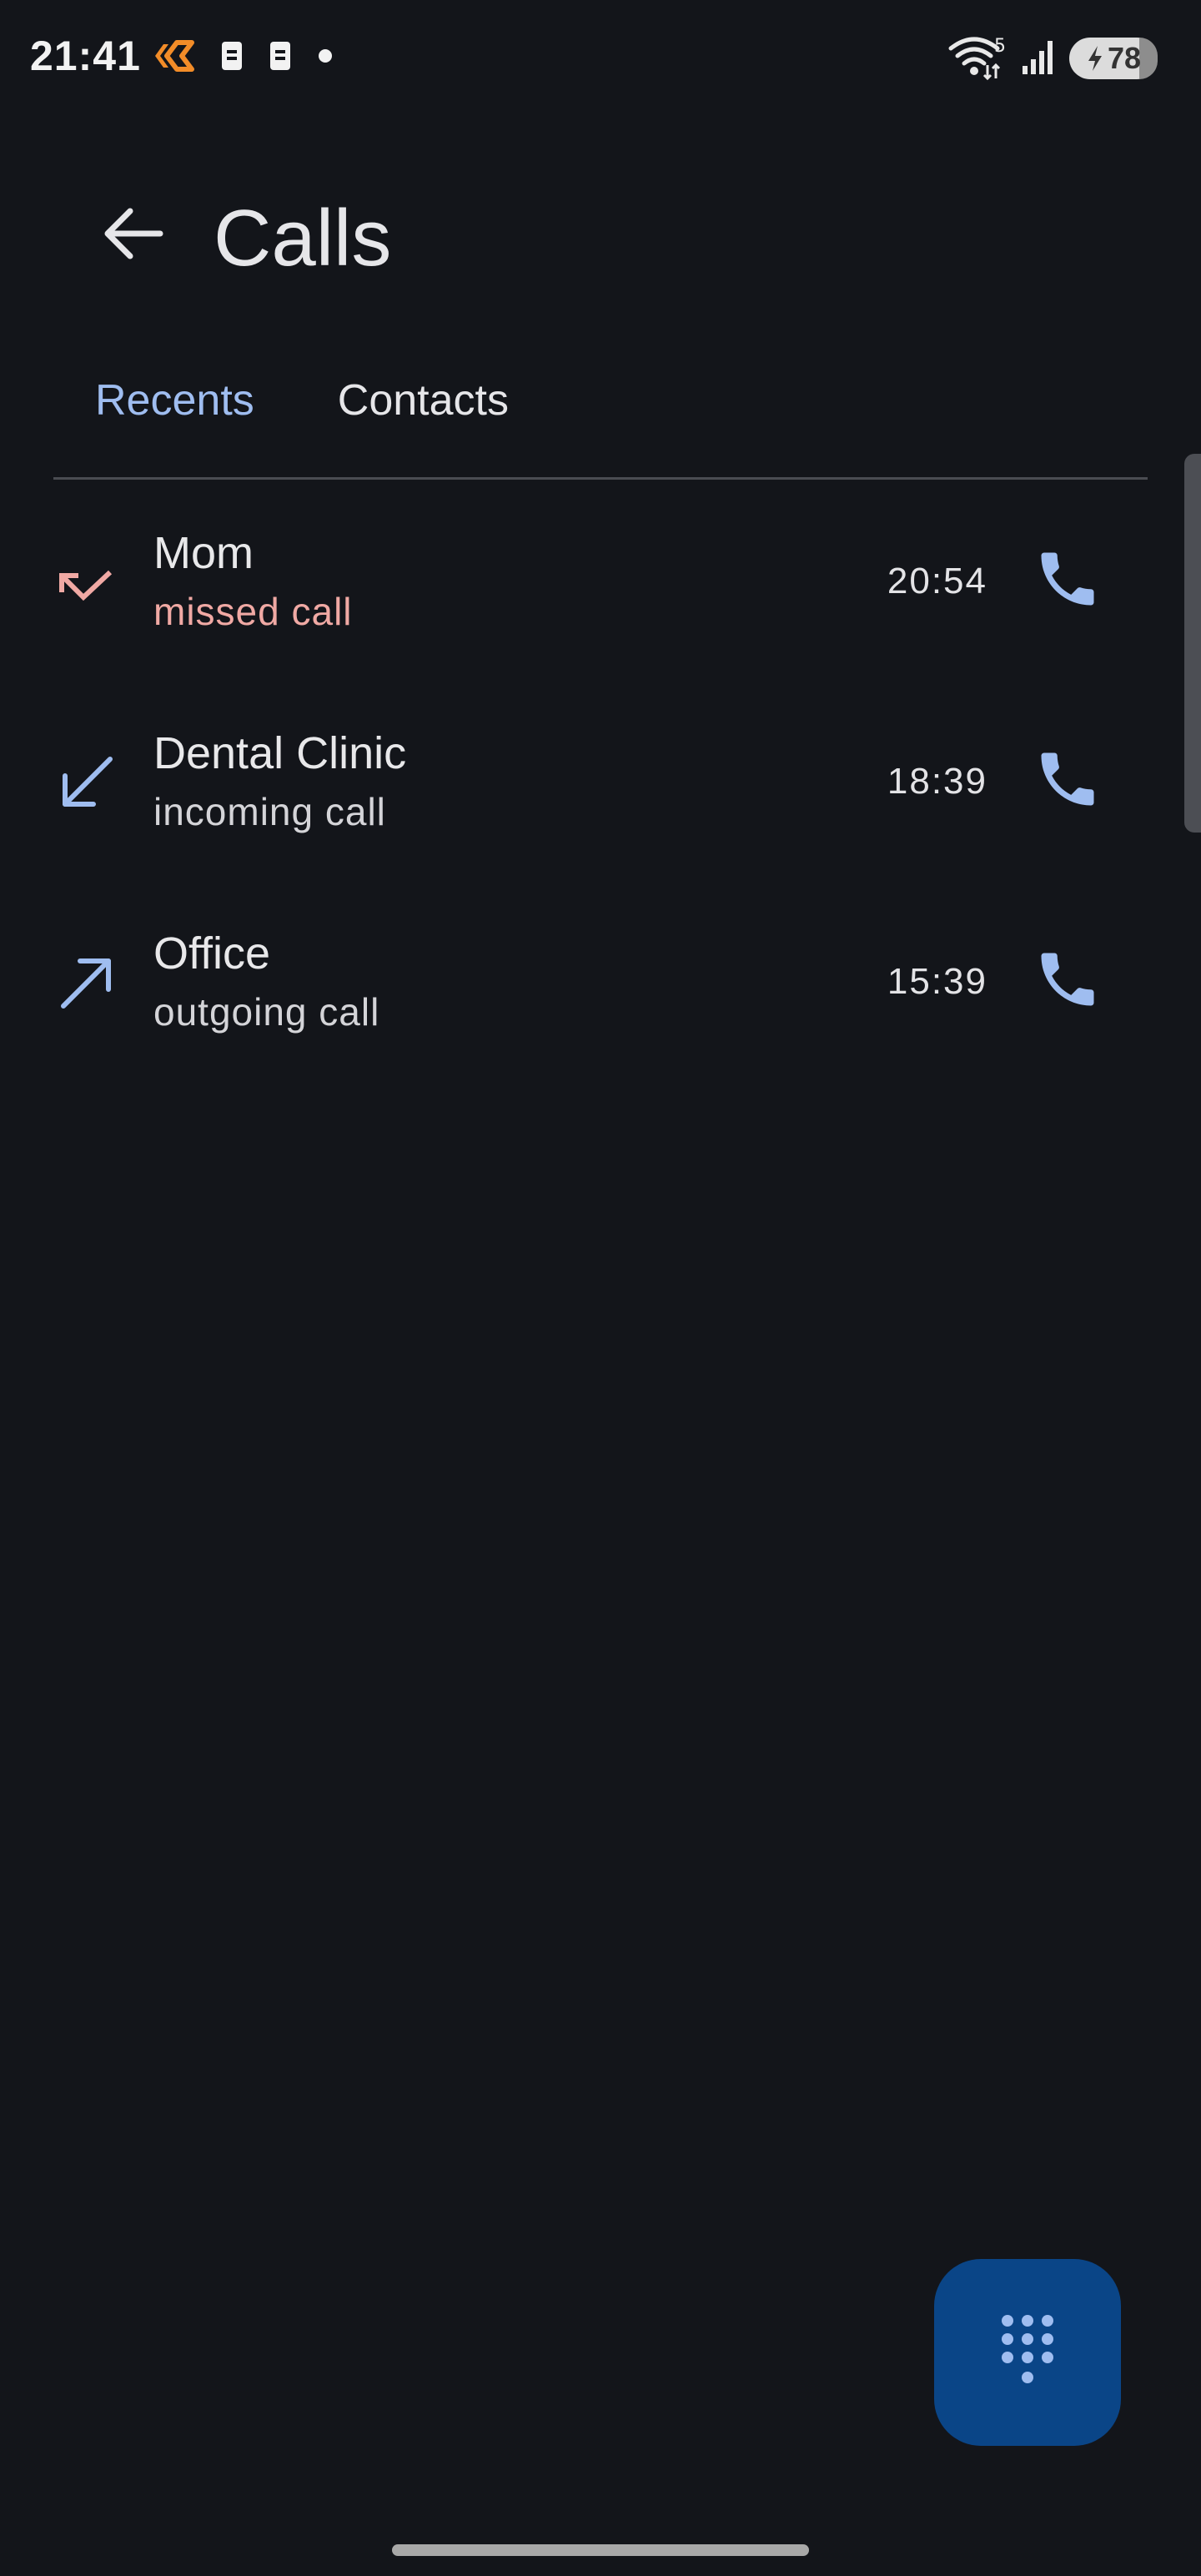 This screenshot has width=1201, height=2576. Describe the element at coordinates (1124, 58) in the screenshot. I see `battery-level: 78` at that location.